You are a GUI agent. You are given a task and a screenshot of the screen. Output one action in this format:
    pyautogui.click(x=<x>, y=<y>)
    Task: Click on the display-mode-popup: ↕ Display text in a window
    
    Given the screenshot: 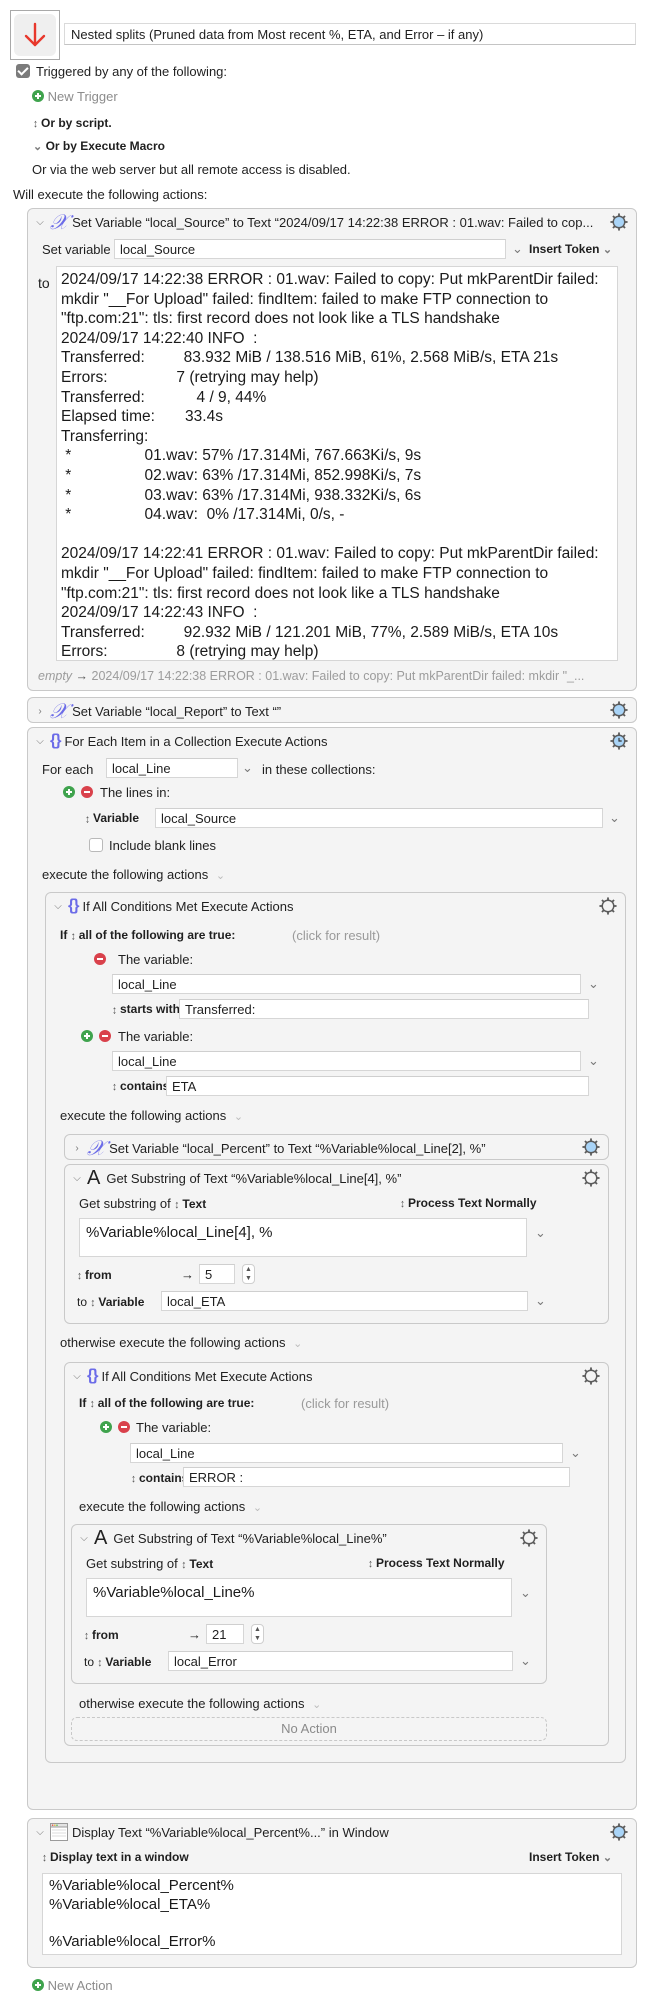 What is the action you would take?
    pyautogui.click(x=115, y=1857)
    